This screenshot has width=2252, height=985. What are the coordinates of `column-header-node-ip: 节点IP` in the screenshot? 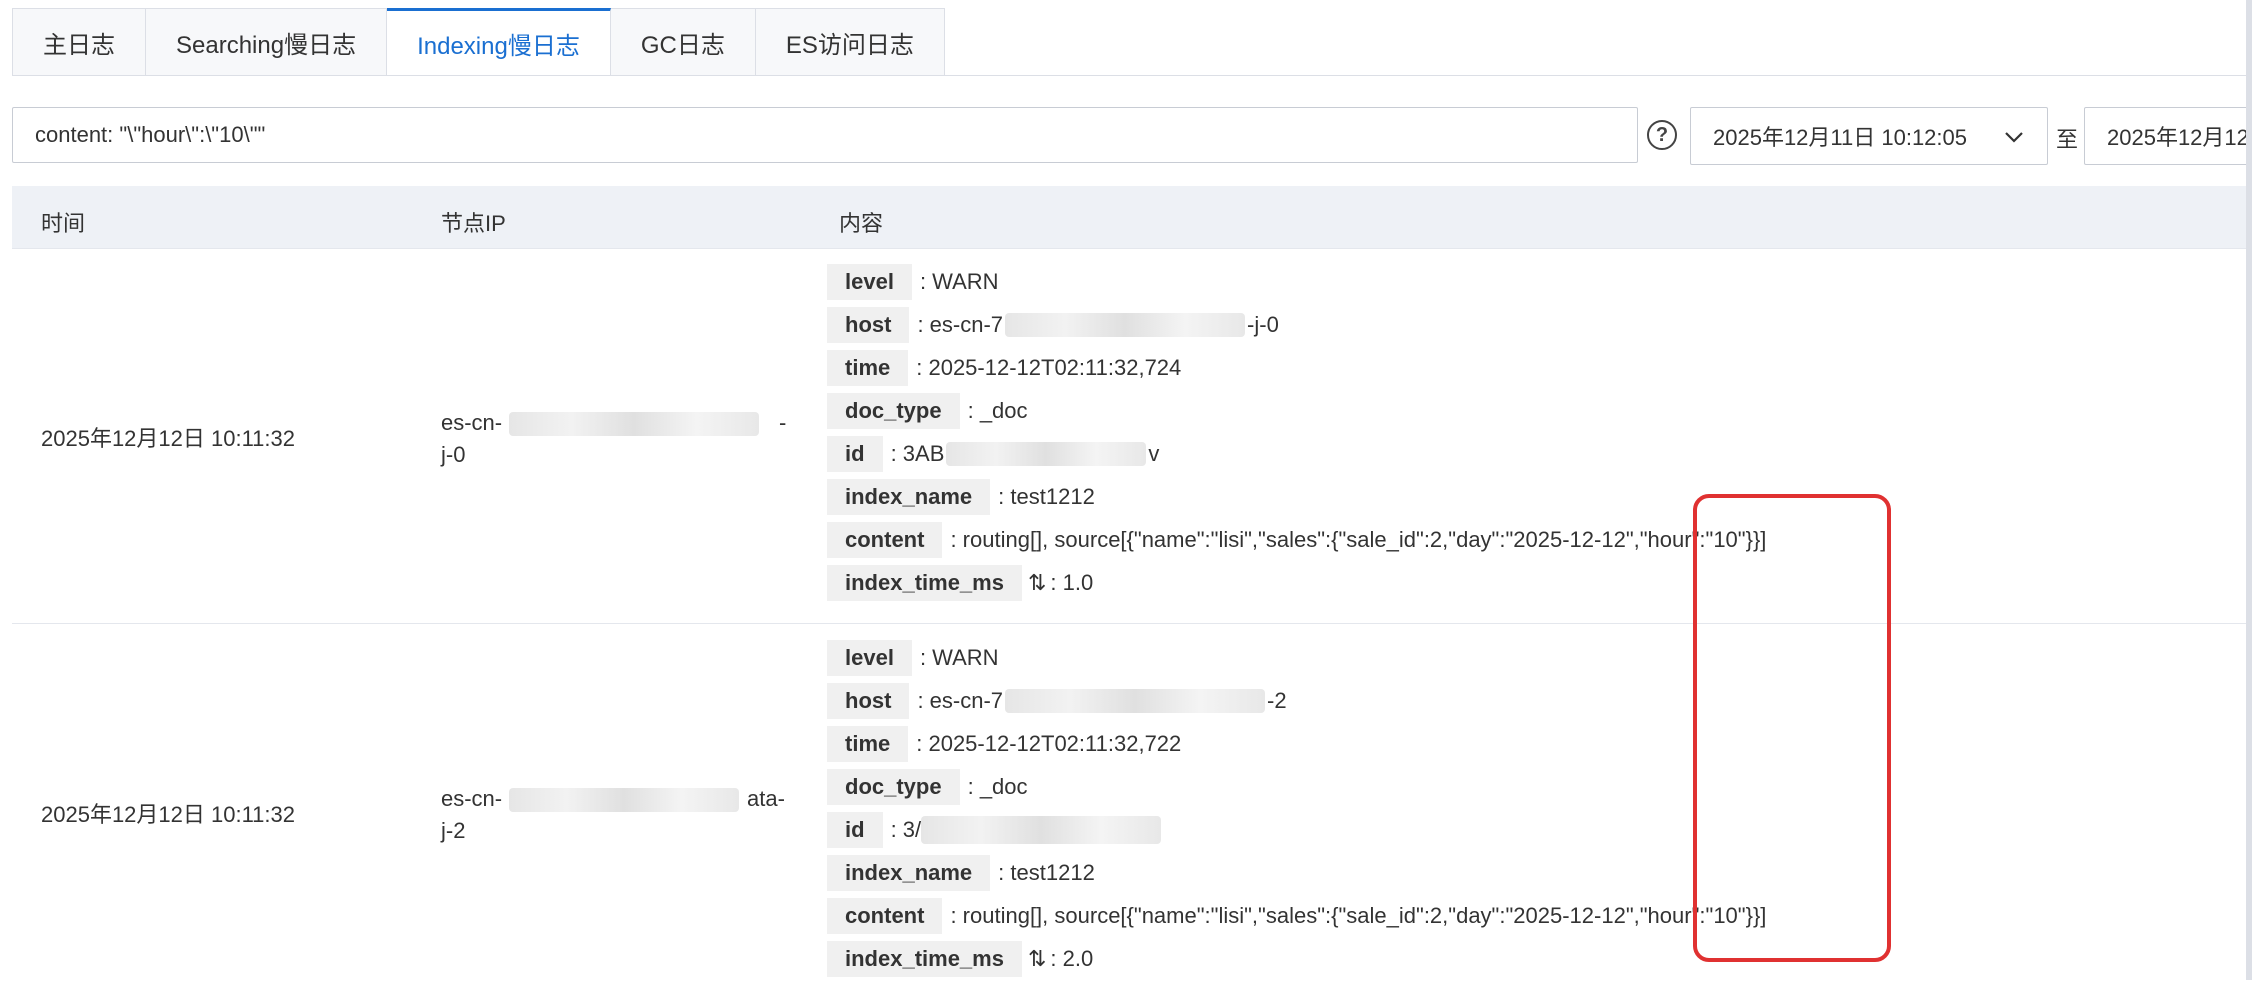 It's located at (473, 223).